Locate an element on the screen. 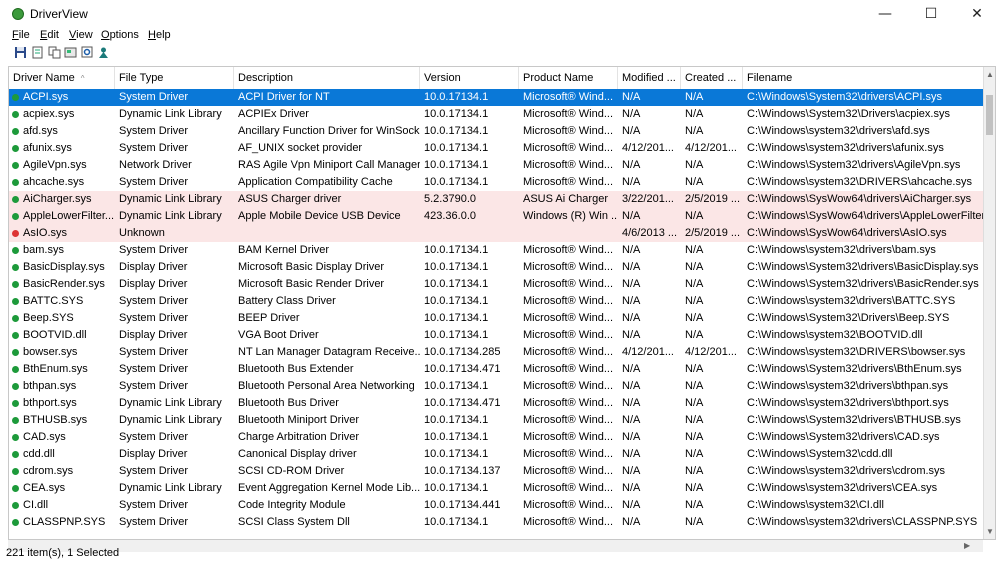  scroll-down-icon: ▼ is located at coordinates (990, 531).